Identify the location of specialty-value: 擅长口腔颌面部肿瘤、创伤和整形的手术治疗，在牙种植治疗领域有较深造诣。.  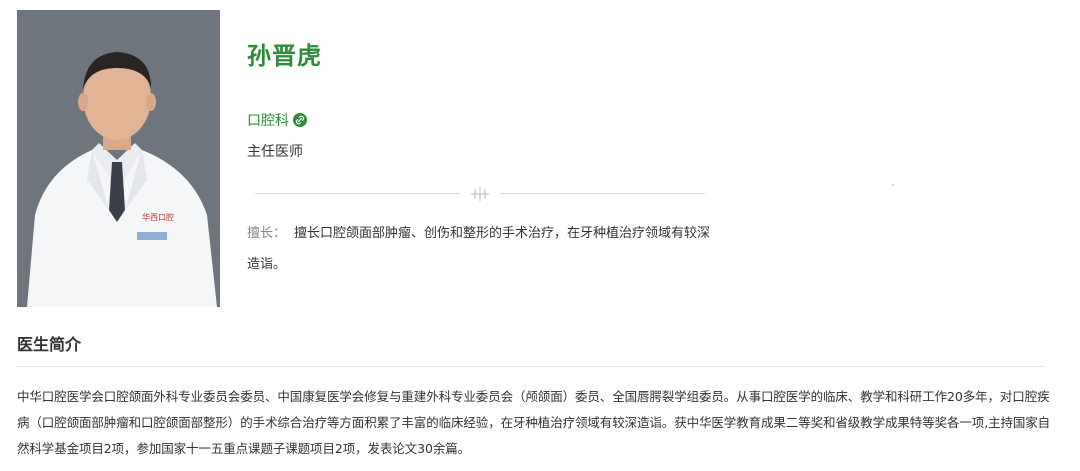
(479, 249).